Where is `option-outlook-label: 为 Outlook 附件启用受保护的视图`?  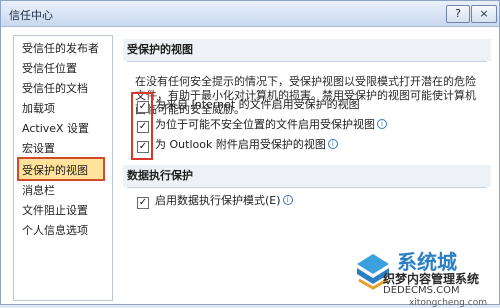 option-outlook-label: 为 Outlook 附件启用受保护的视图 is located at coordinates (240, 144).